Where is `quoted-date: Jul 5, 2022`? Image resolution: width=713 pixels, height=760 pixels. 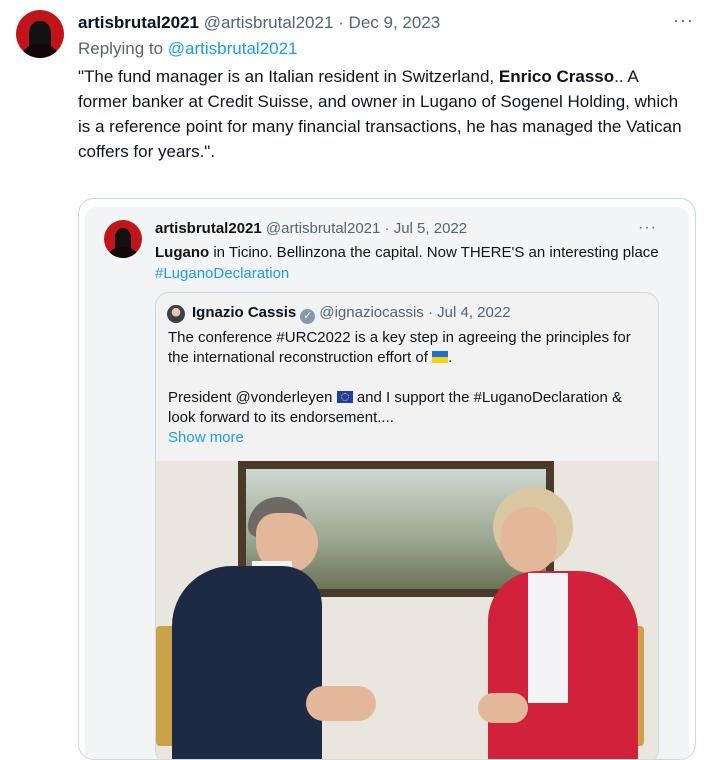
quoted-date: Jul 5, 2022 is located at coordinates (430, 228).